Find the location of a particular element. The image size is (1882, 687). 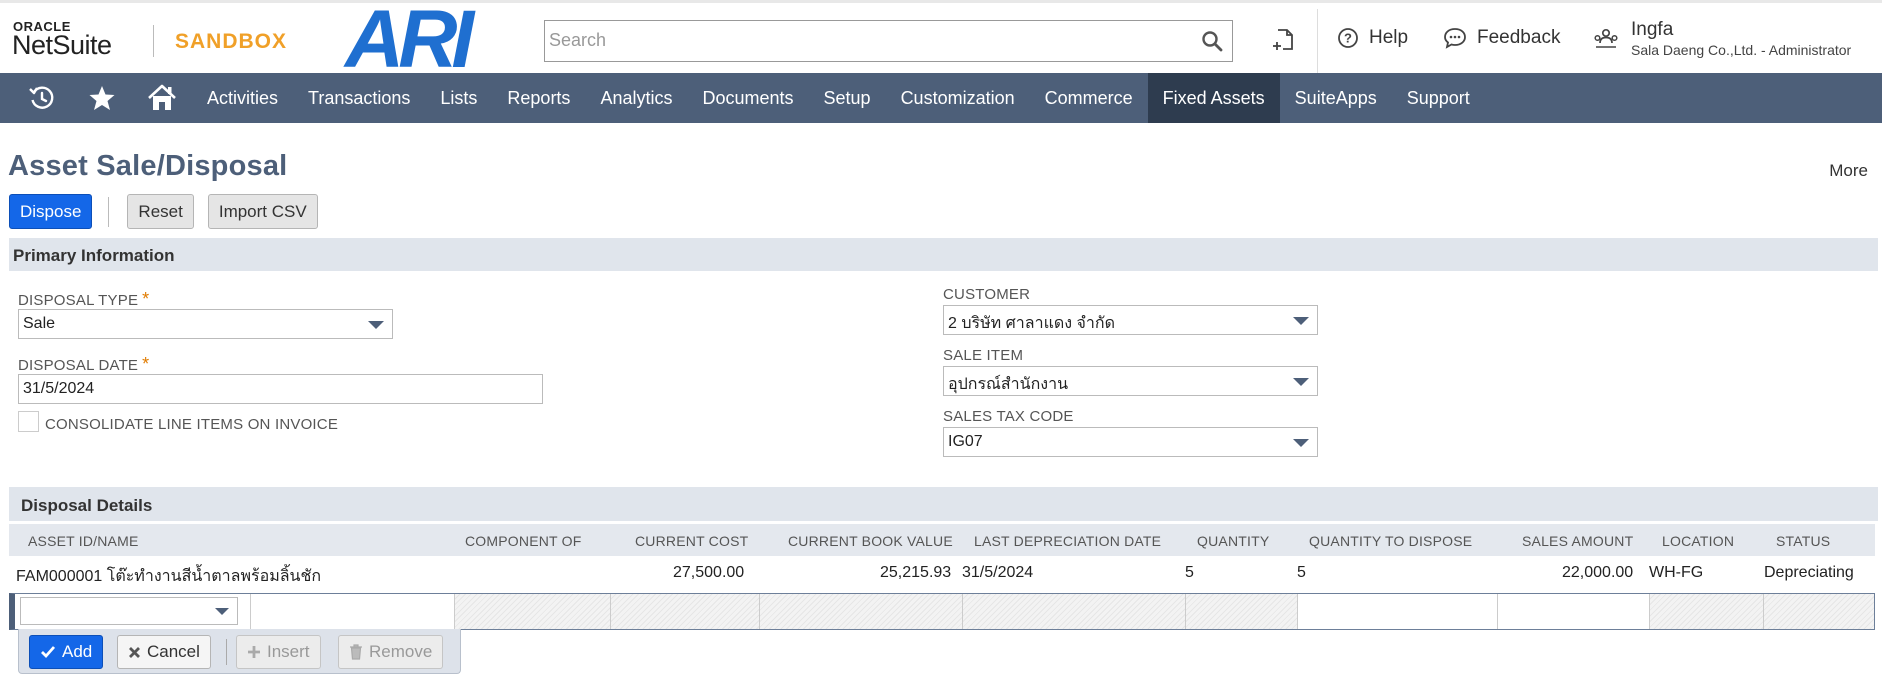

star-icon is located at coordinates (102, 98).